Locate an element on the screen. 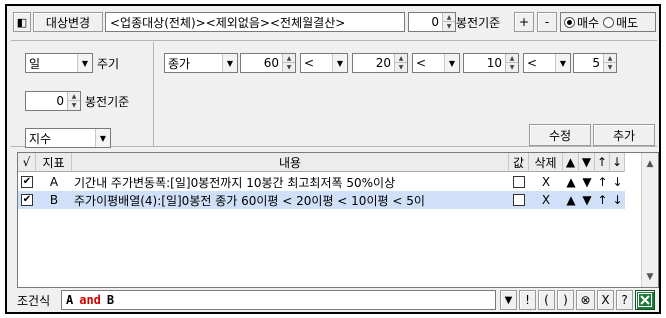 The width and height of the screenshot is (666, 318). bar-offset-stepper: 0 ▲ ▼ is located at coordinates (53, 101).